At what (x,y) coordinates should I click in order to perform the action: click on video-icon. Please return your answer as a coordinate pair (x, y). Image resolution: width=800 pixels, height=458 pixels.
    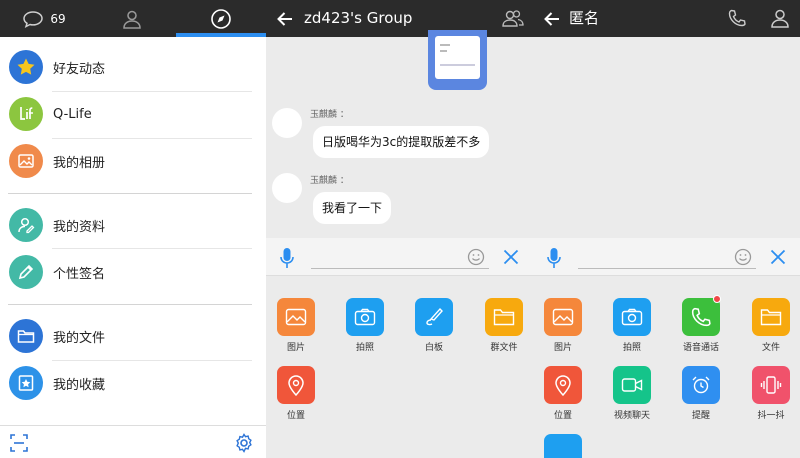
    Looking at the image, I should click on (632, 385).